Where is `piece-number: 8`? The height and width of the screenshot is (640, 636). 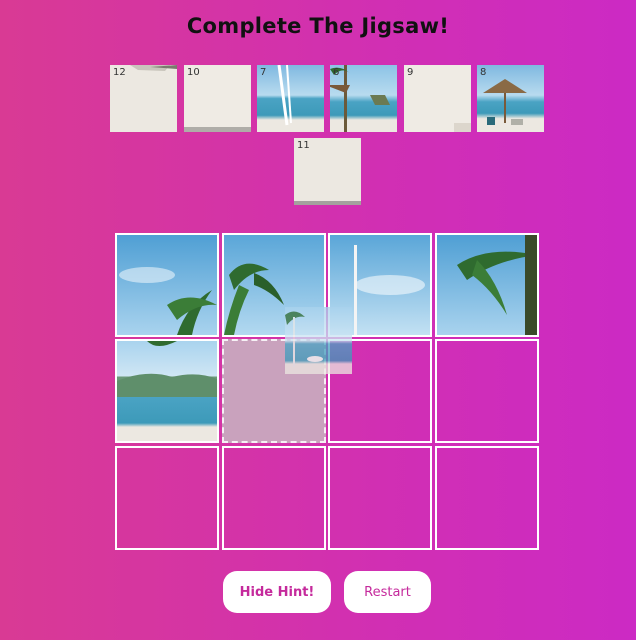
piece-number: 8 is located at coordinates (483, 72).